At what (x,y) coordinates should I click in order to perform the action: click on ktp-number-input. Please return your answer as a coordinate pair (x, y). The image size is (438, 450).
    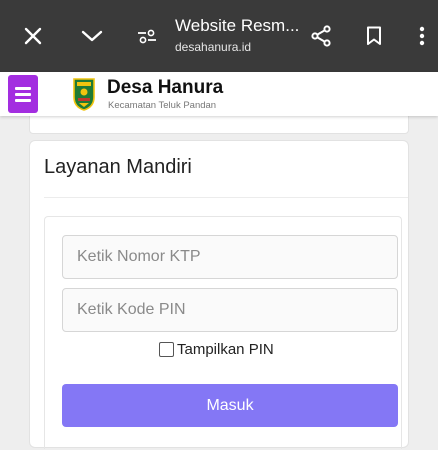
    Looking at the image, I should click on (230, 257).